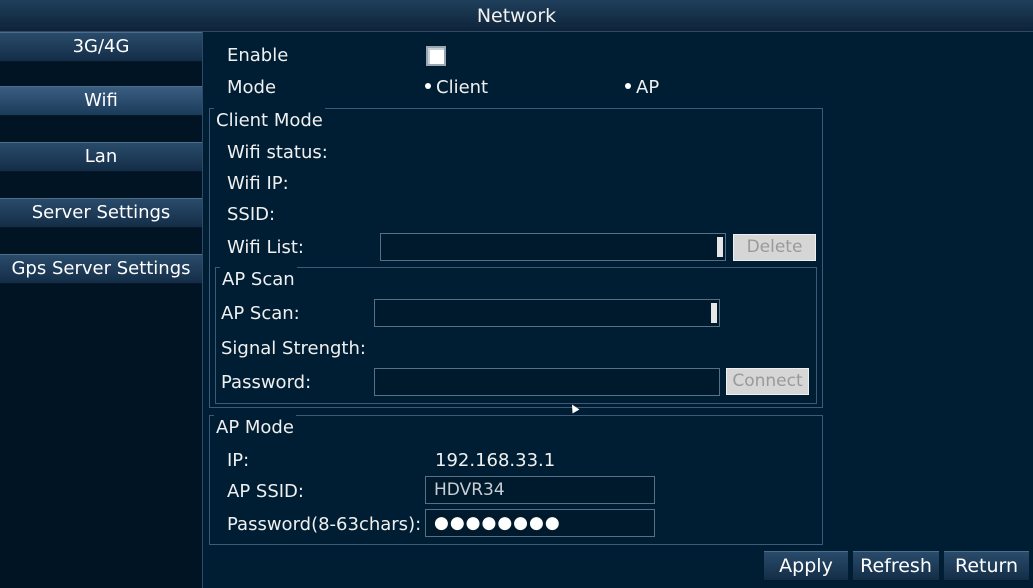 Image resolution: width=1033 pixels, height=588 pixels. I want to click on apply-button: Apply, so click(806, 566).